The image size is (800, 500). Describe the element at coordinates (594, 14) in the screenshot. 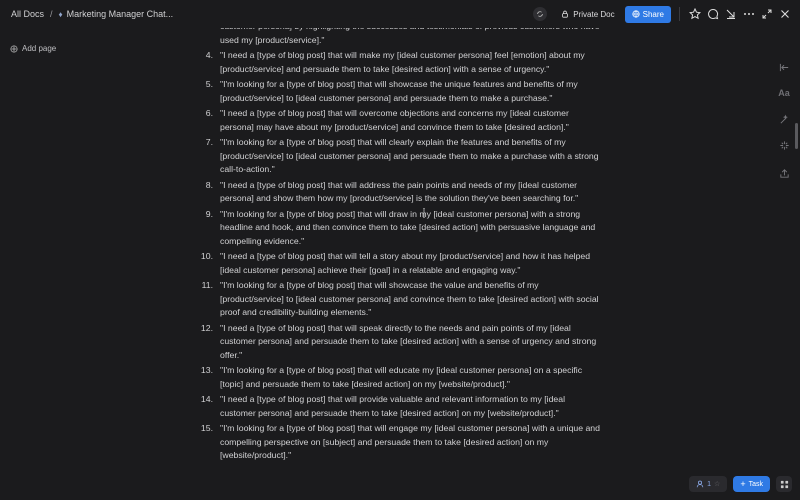

I see `private-doc-label: Private Doc` at that location.